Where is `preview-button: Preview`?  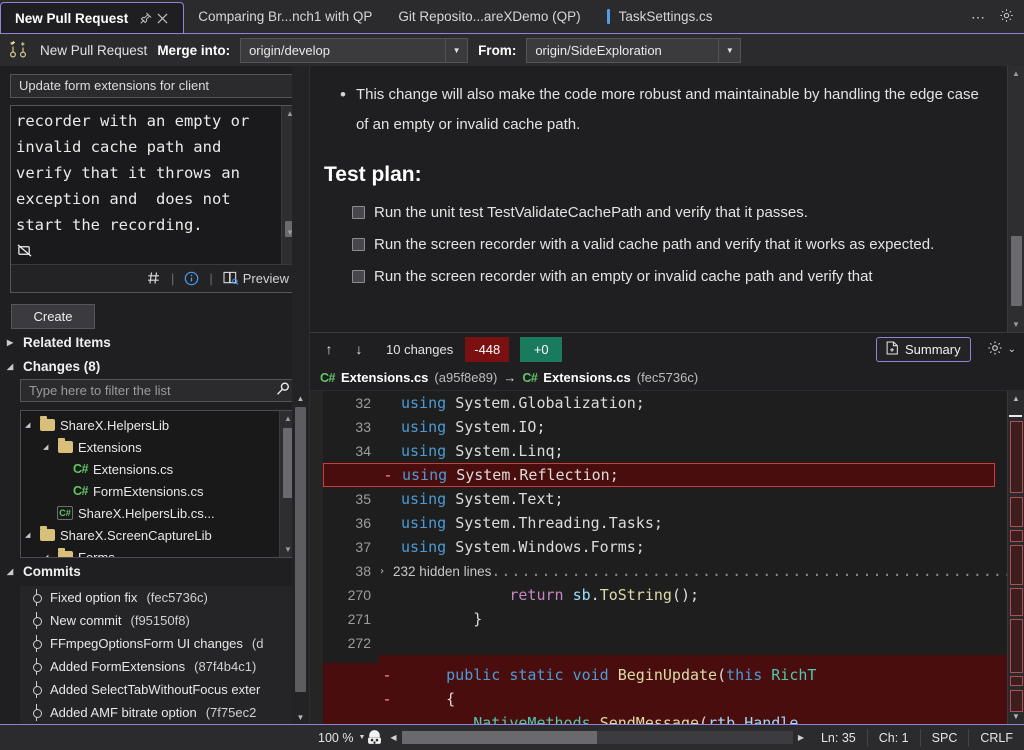
preview-button: Preview is located at coordinates (256, 278).